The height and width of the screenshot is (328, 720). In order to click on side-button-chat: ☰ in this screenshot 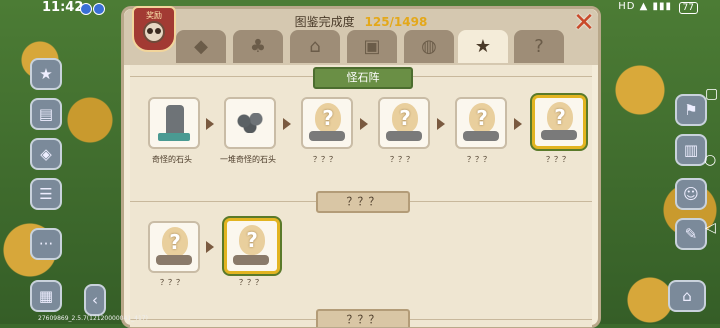, I will do `click(46, 194)`.